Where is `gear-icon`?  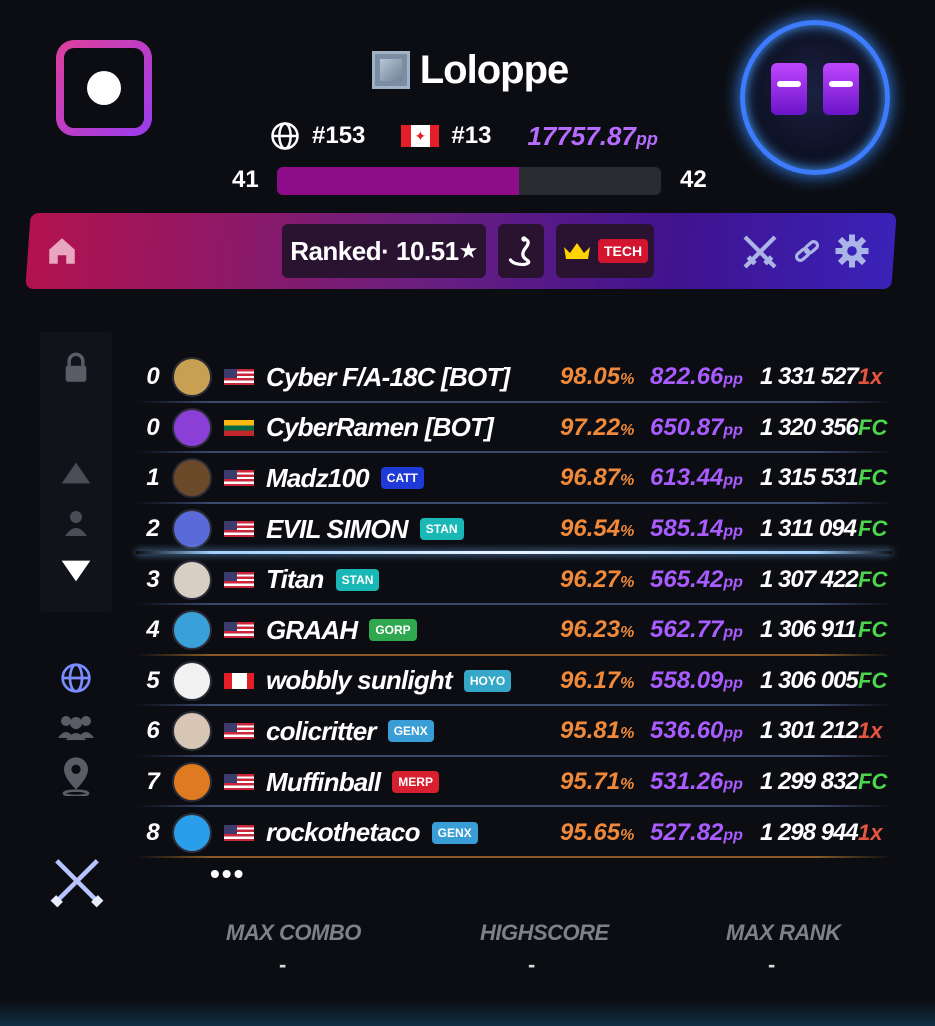
gear-icon is located at coordinates (852, 251).